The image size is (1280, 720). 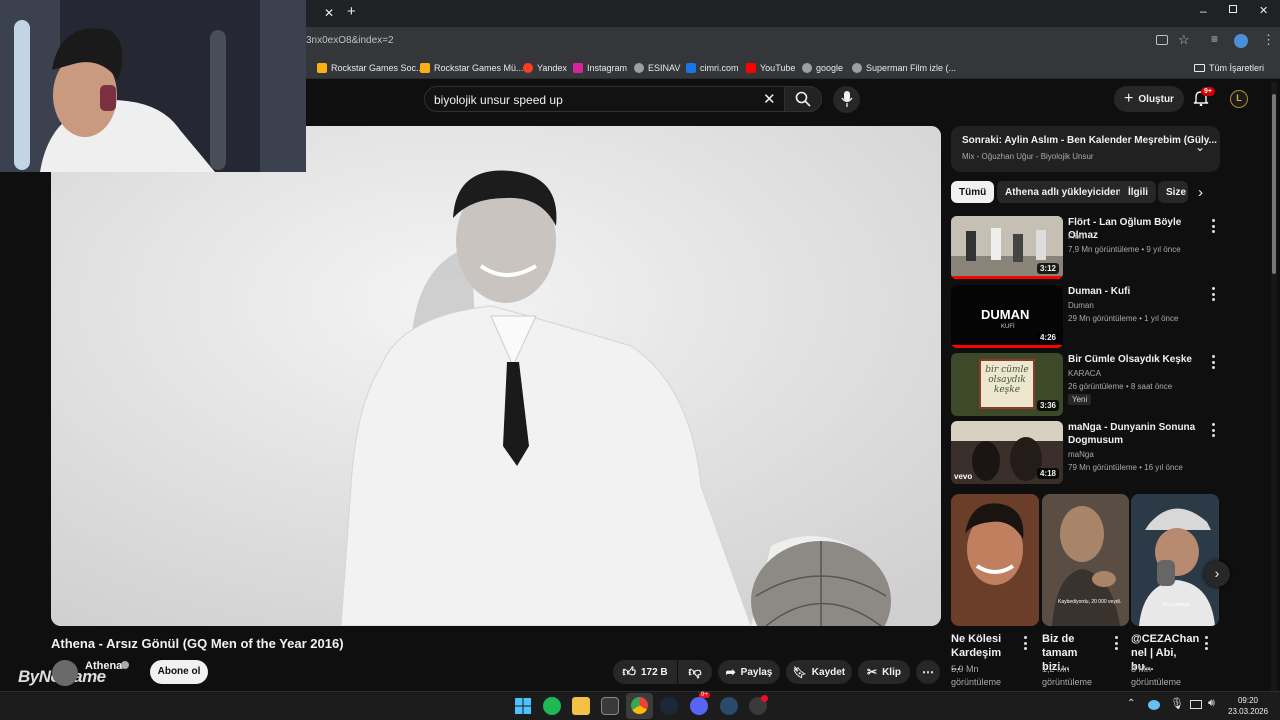 I want to click on video-thumbnail: DUMAN KUFİ 4:26, so click(x=1007, y=316).